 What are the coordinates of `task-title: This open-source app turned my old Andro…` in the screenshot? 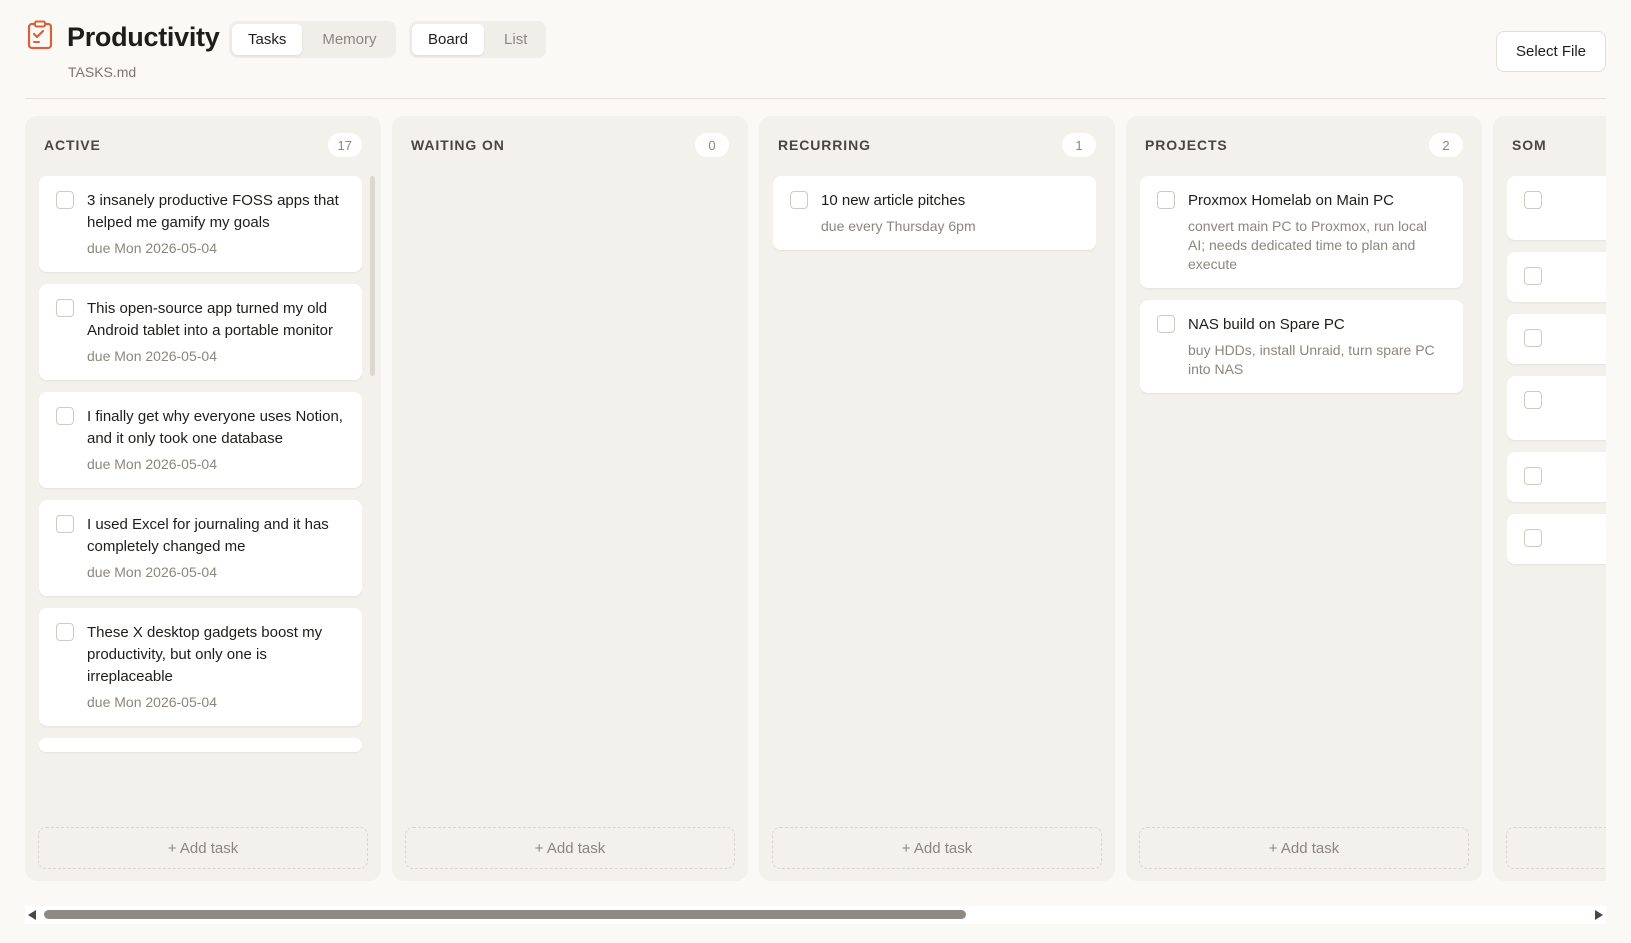 It's located at (210, 319).